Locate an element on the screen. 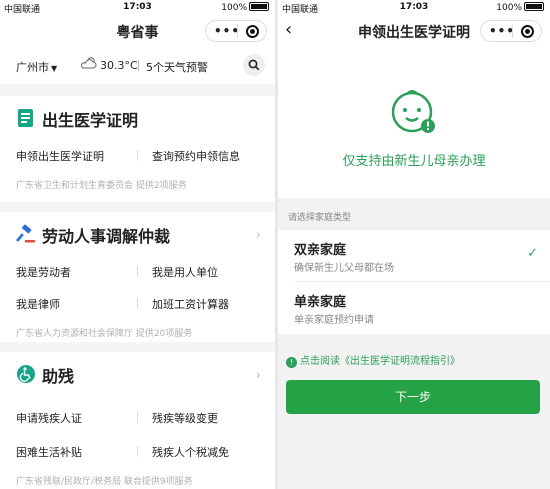 Image resolution: width=550 pixels, height=489 pixels. card-title: 劳动人事调解仲裁 is located at coordinates (106, 236).